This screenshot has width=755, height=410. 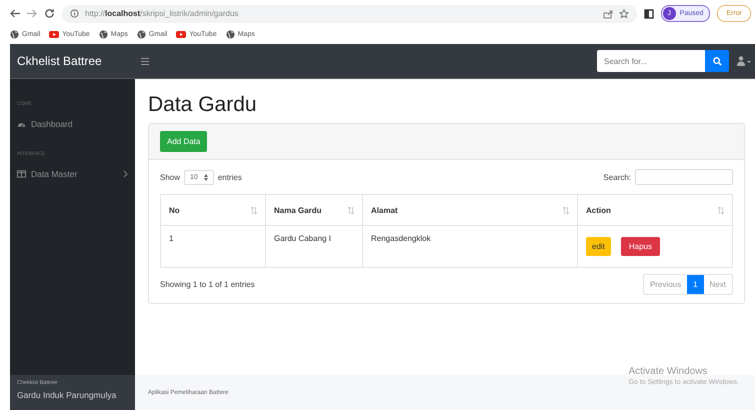 I want to click on table-cell: Rengasdengklok, so click(x=470, y=247).